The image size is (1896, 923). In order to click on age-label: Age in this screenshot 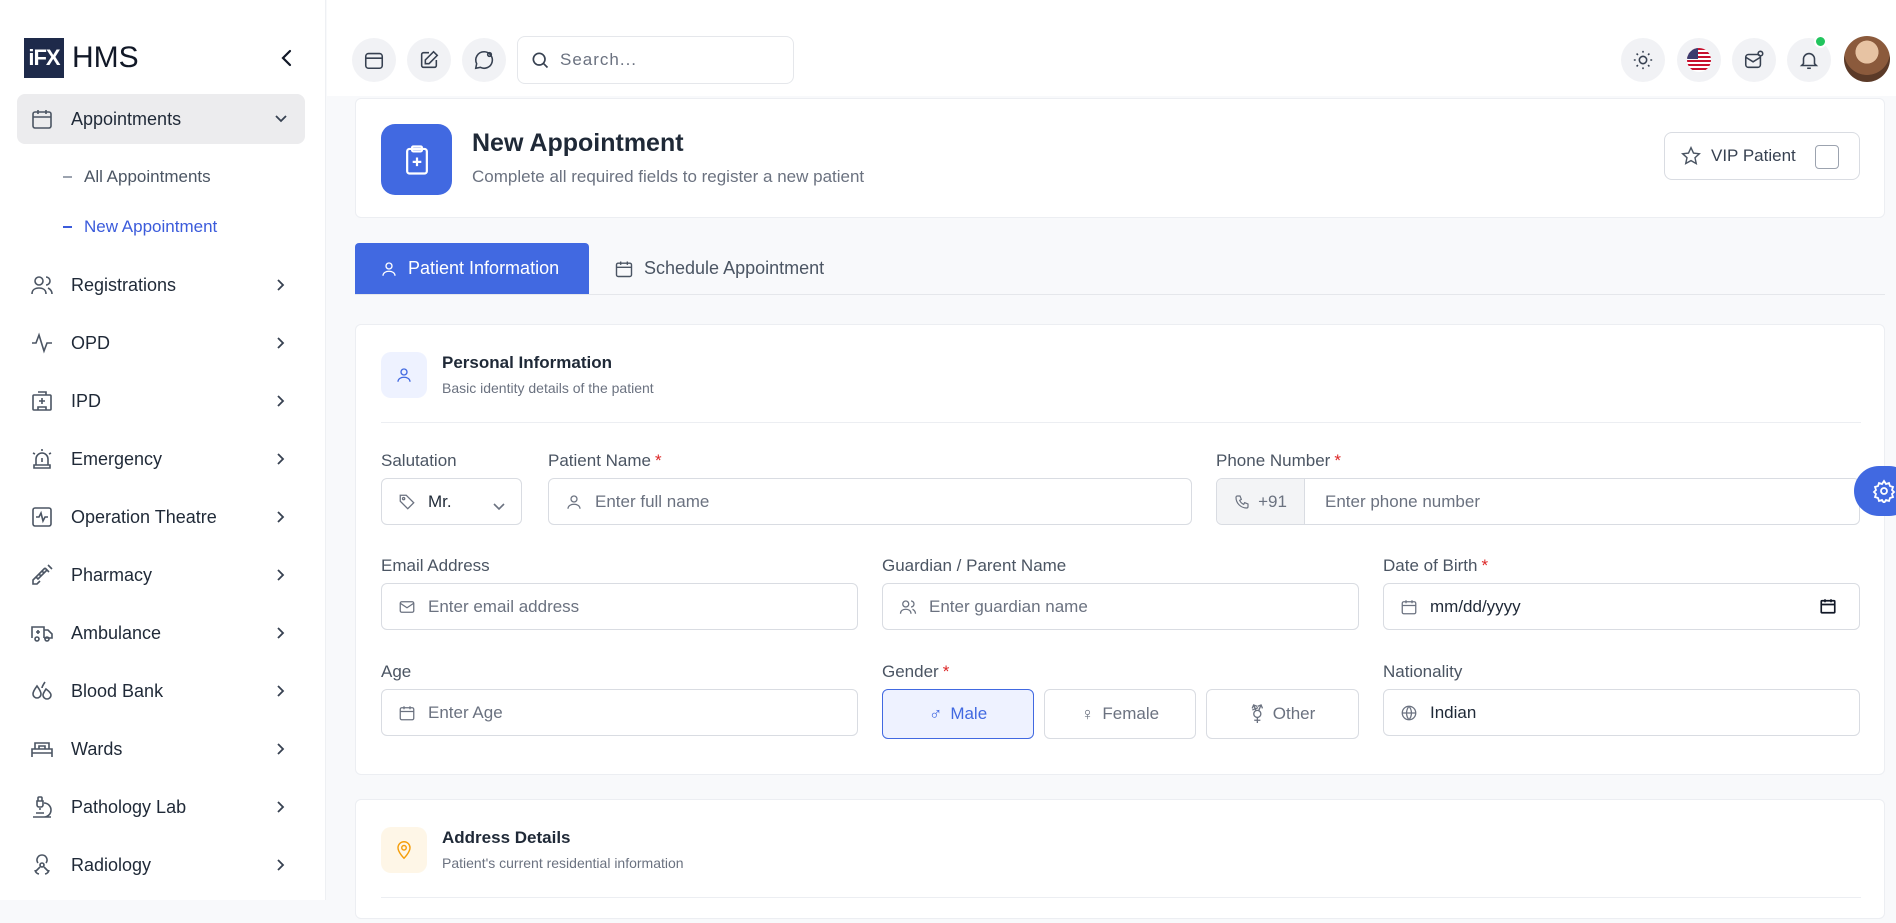, I will do `click(396, 672)`.